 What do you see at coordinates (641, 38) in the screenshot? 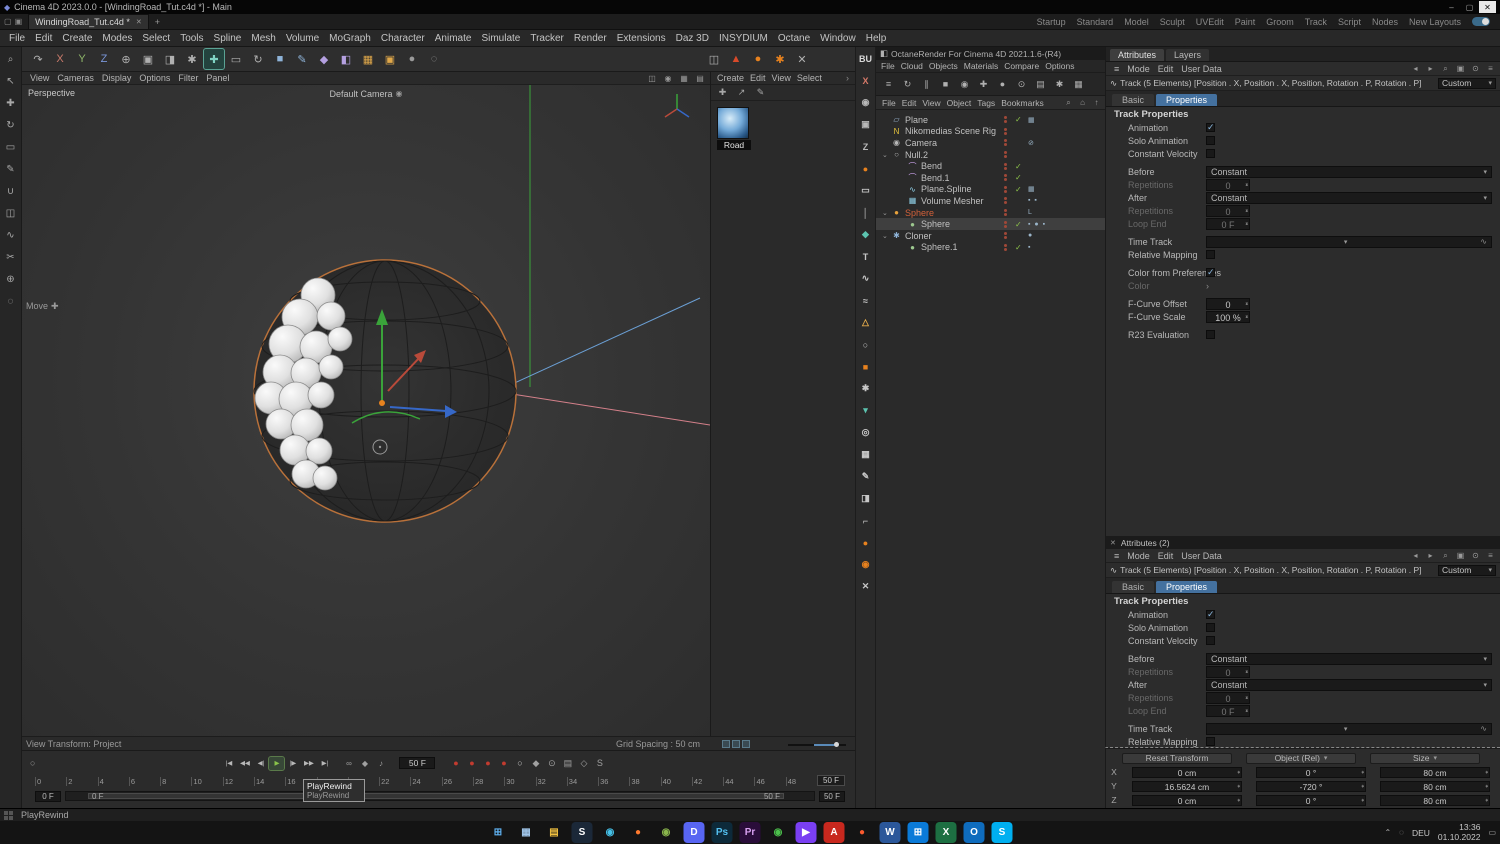
I see `menubar-item: Extensions` at bounding box center [641, 38].